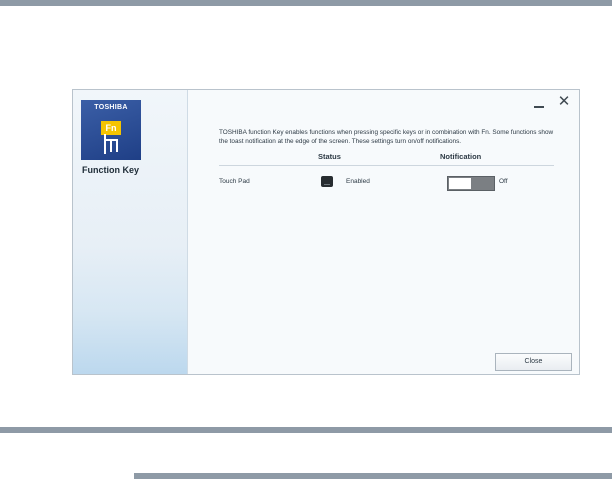 This screenshot has height=488, width=612. What do you see at coordinates (533, 362) in the screenshot?
I see `close-button: Close` at bounding box center [533, 362].